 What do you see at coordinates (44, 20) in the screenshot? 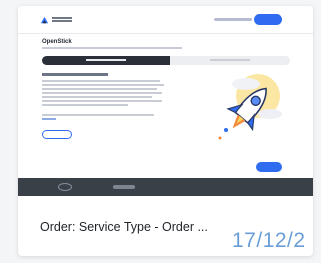
I see `brand-logo-icon` at bounding box center [44, 20].